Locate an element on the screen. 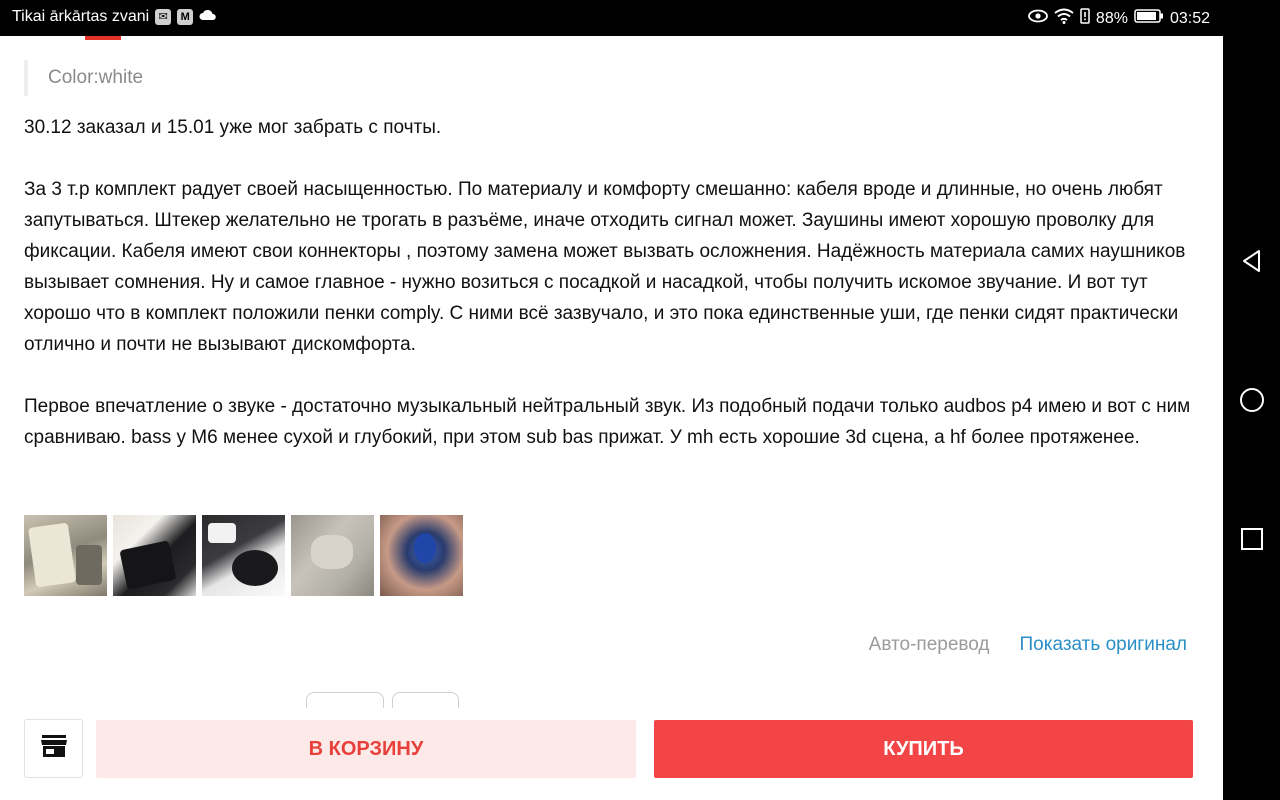  active-tab-indicator is located at coordinates (103, 38).